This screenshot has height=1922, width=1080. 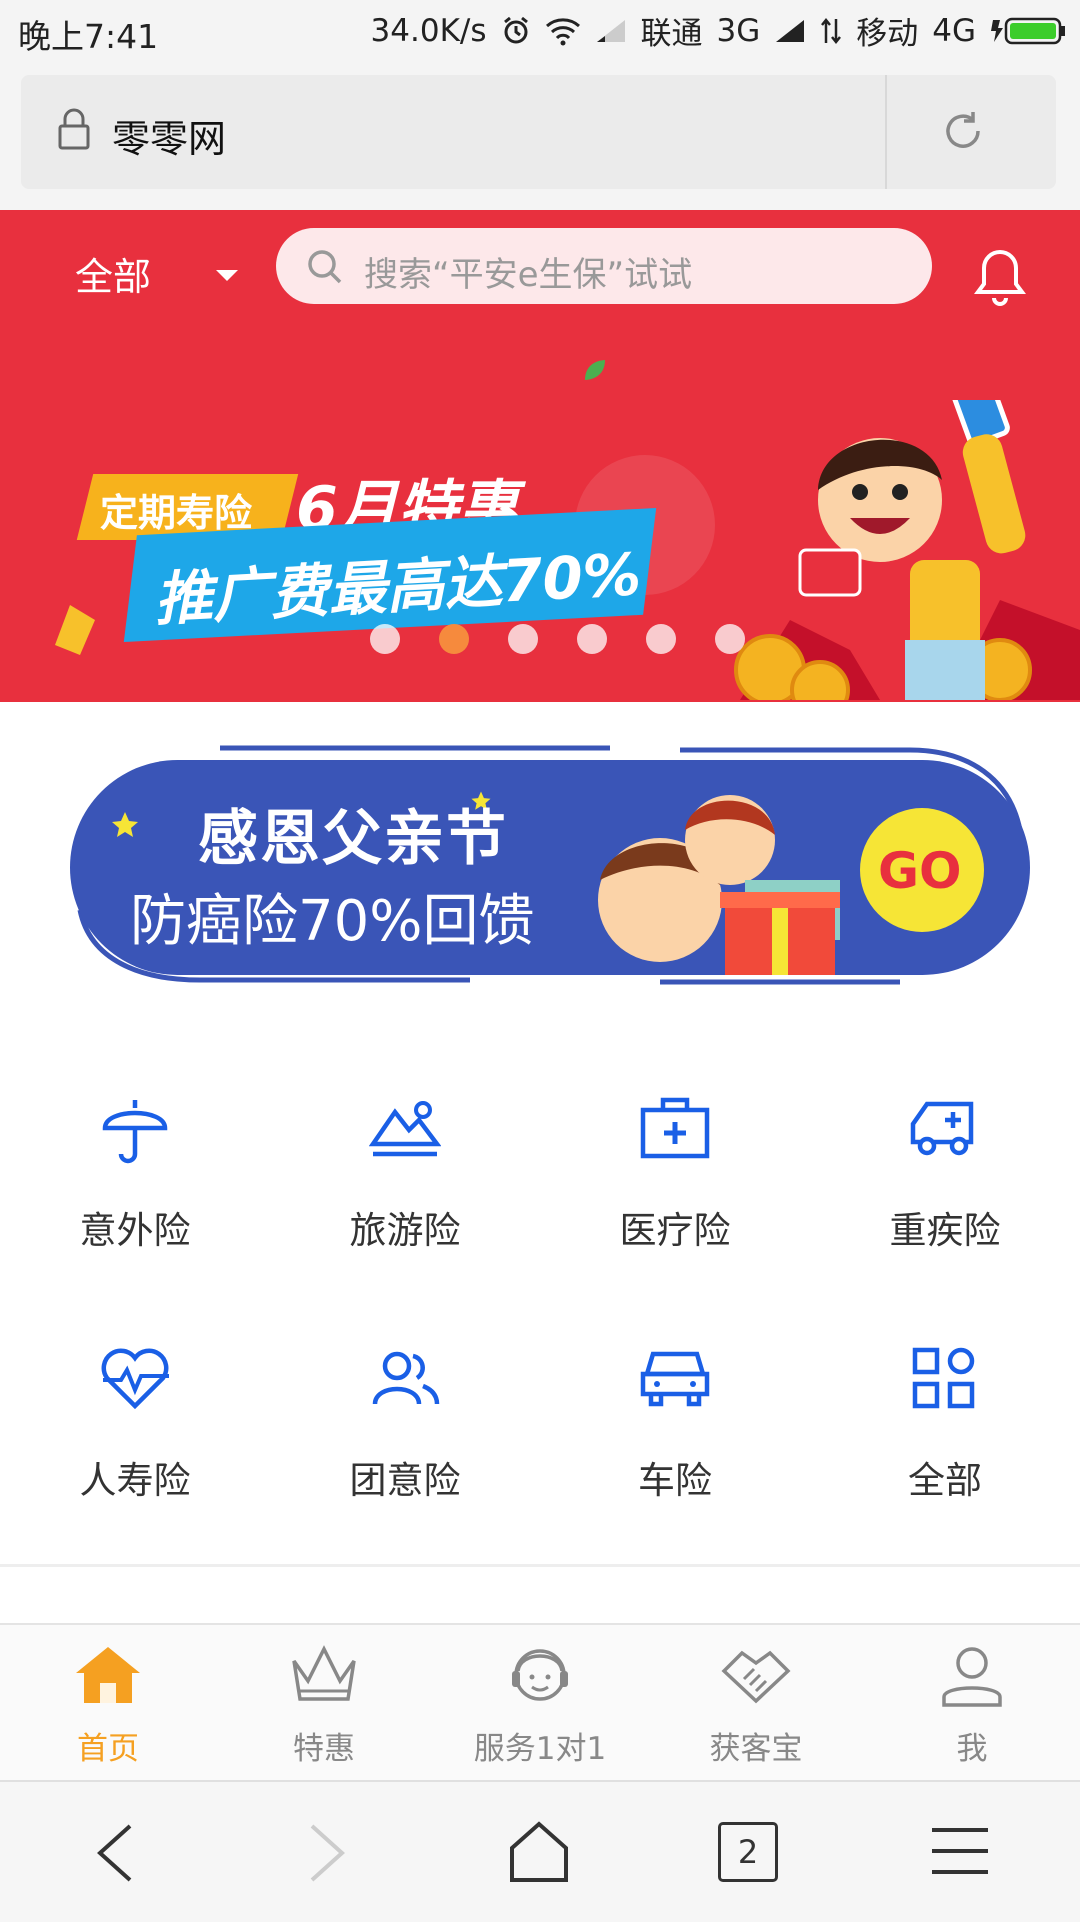 I want to click on wifi-icon, so click(x=562, y=31).